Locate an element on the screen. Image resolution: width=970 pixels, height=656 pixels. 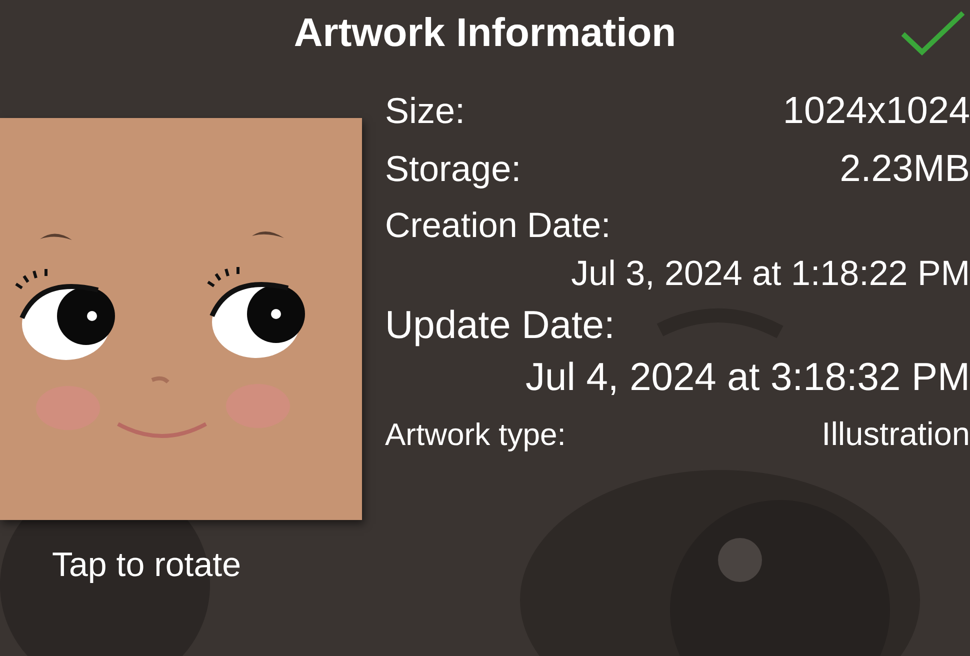
detail-label: Artwork type: is located at coordinates (475, 435).